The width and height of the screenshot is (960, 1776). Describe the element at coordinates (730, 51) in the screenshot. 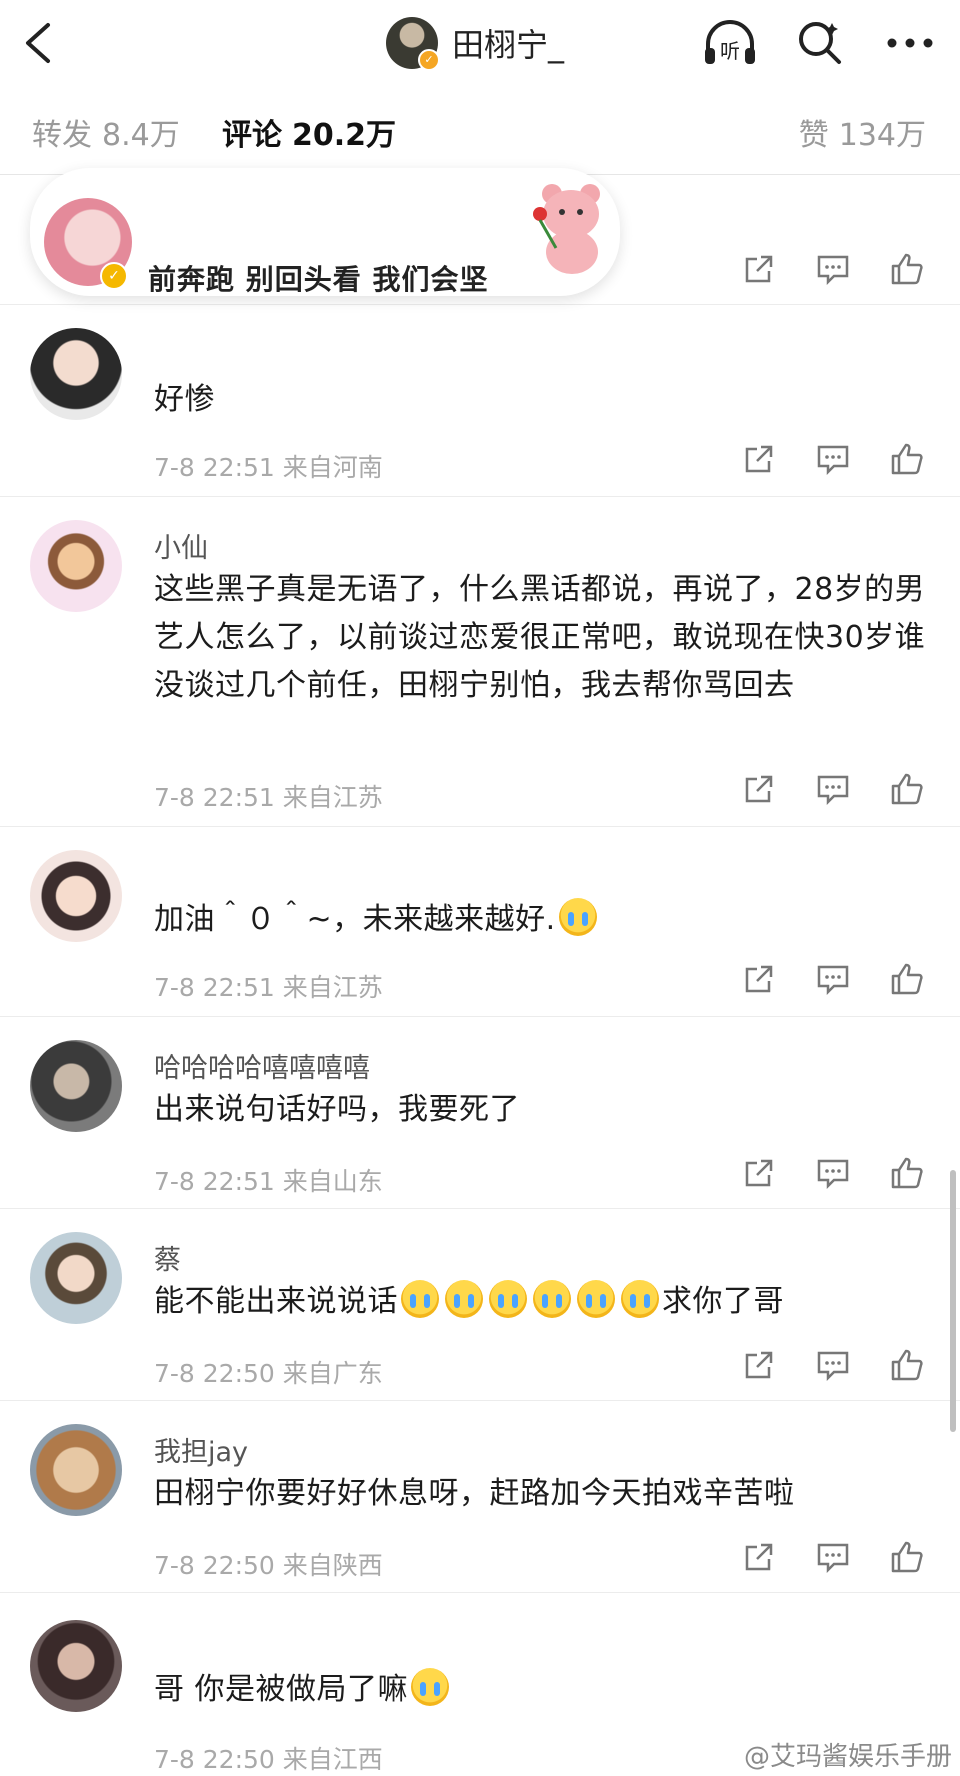

I see `svg-text: 听` at that location.